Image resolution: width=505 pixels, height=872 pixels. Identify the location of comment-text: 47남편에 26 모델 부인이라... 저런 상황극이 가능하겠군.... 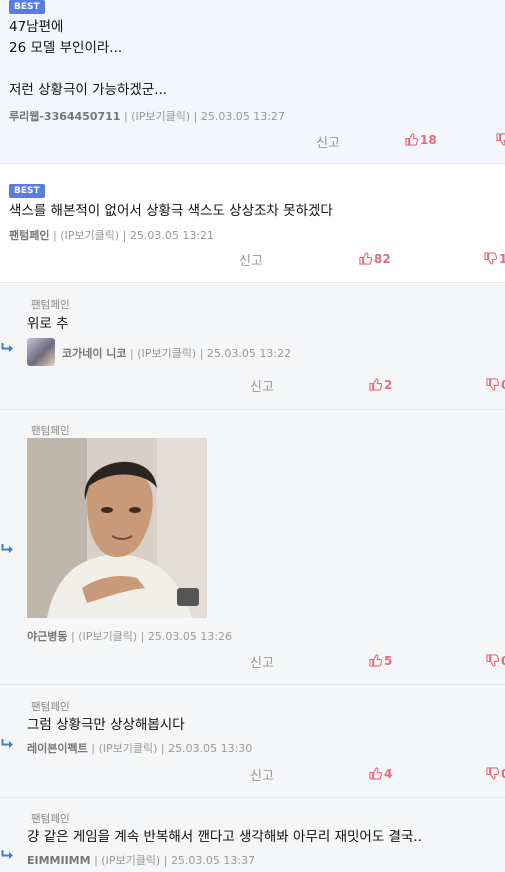
(88, 58).